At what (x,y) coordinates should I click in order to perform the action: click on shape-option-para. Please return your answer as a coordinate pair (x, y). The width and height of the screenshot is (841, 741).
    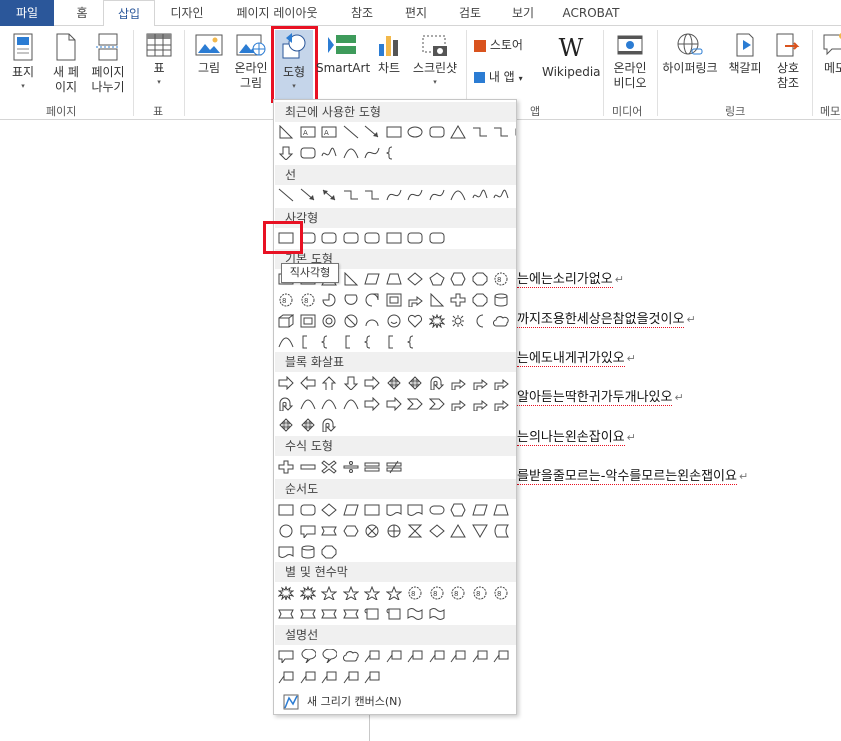
    Looking at the image, I should click on (372, 278).